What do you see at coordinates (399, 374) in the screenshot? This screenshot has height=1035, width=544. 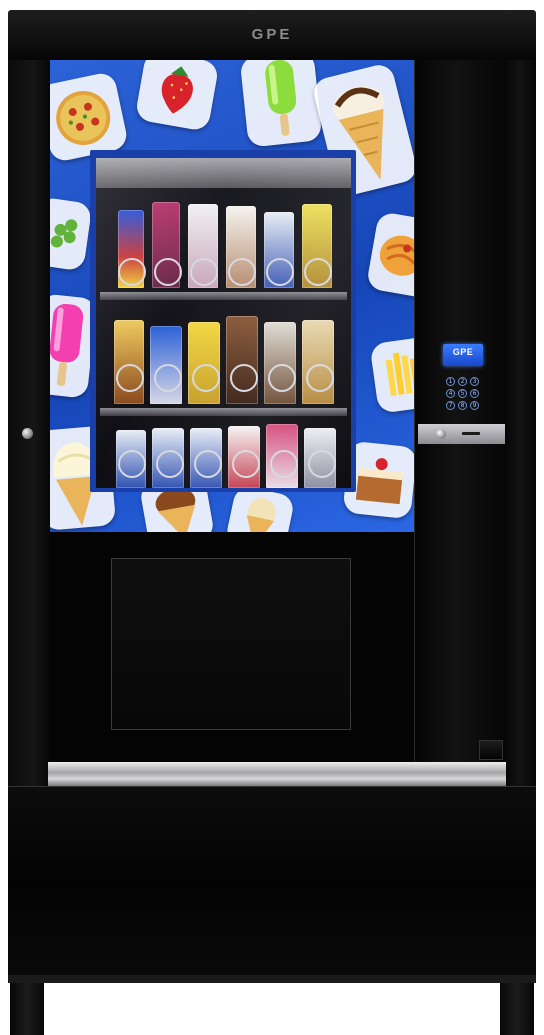 I see `fries-icon` at bounding box center [399, 374].